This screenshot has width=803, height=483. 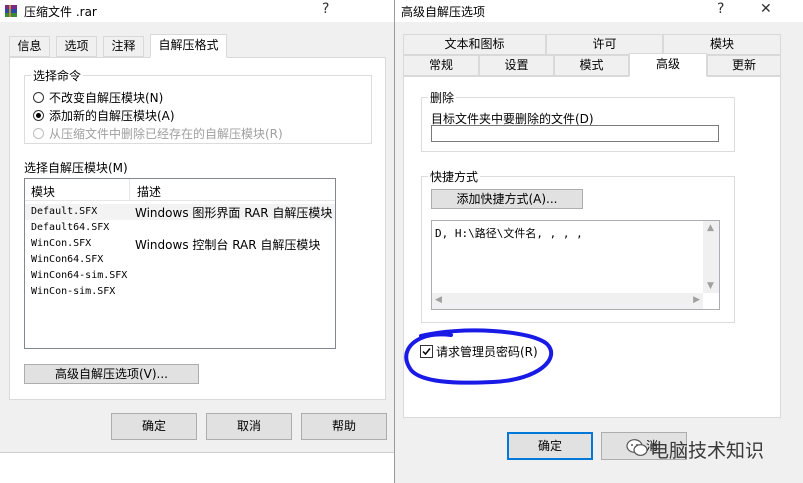 What do you see at coordinates (479, 356) in the screenshot?
I see `highlight-circle-annotation` at bounding box center [479, 356].